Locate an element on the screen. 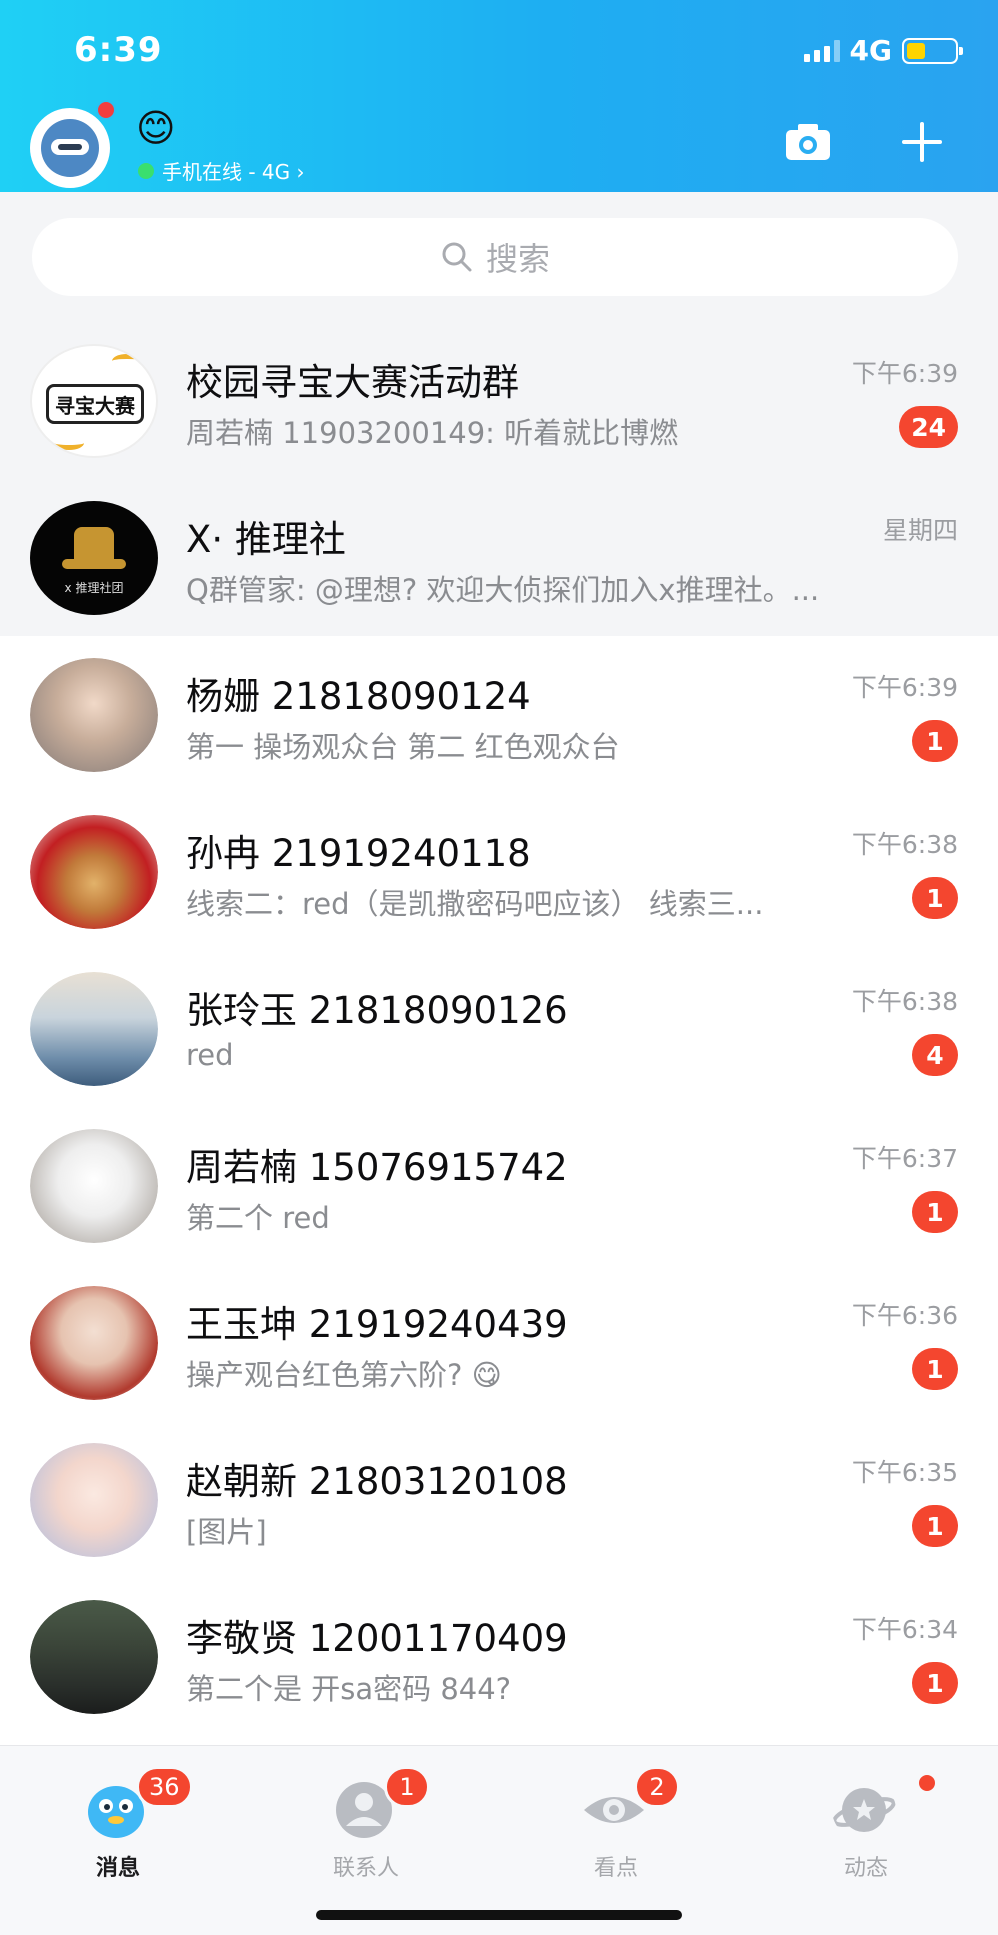 This screenshot has width=998, height=1935. conversation-name: 李敬贤 12001170409 is located at coordinates (377, 1638).